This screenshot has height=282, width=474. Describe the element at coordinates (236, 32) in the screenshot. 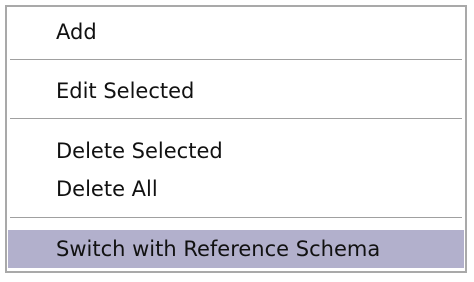

I see `menu-item-add: Add` at that location.